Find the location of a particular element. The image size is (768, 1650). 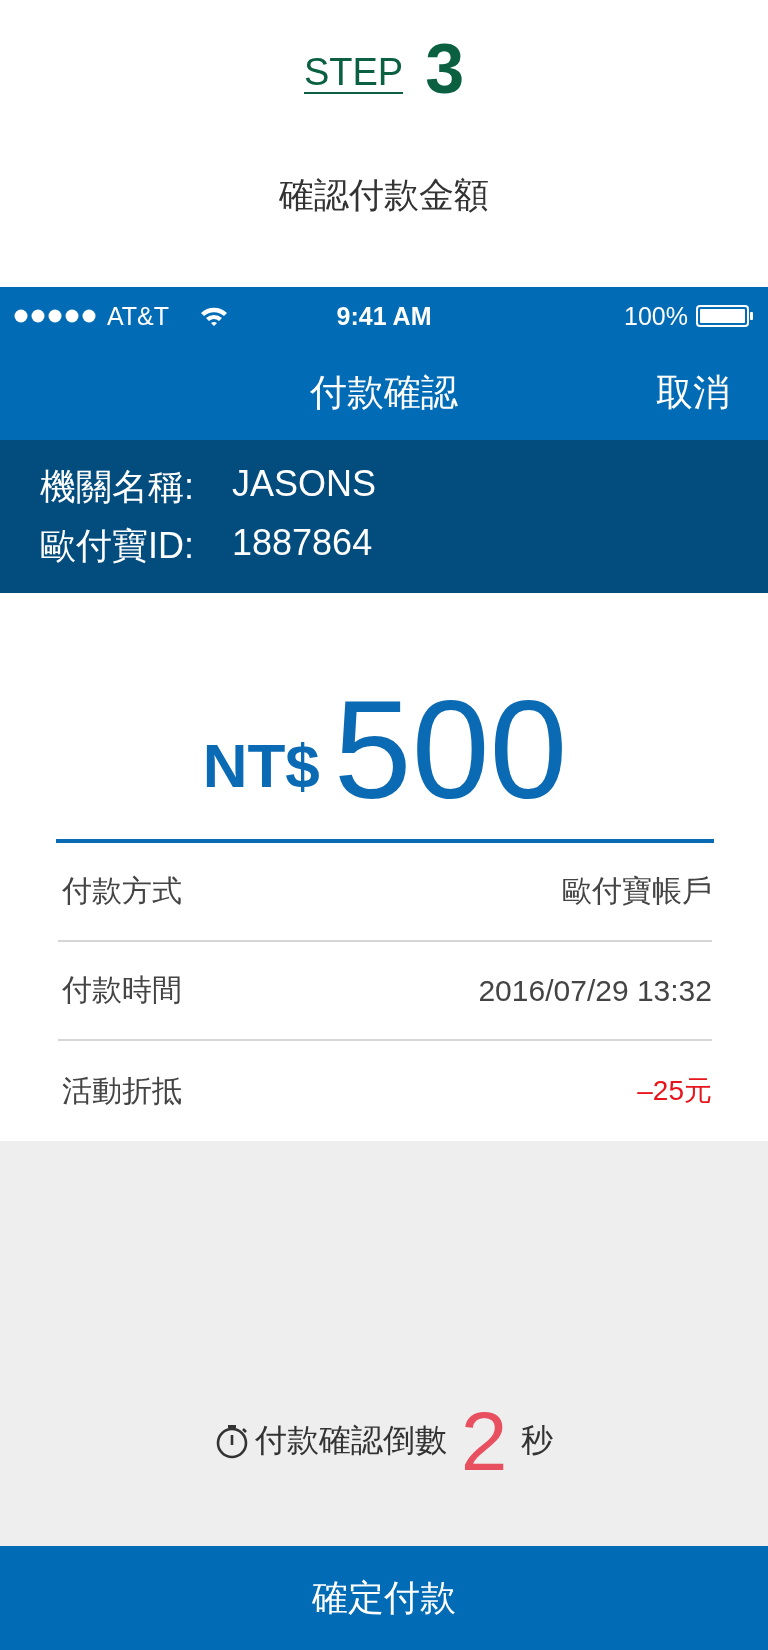

countdown-number: 2 is located at coordinates (484, 1441).